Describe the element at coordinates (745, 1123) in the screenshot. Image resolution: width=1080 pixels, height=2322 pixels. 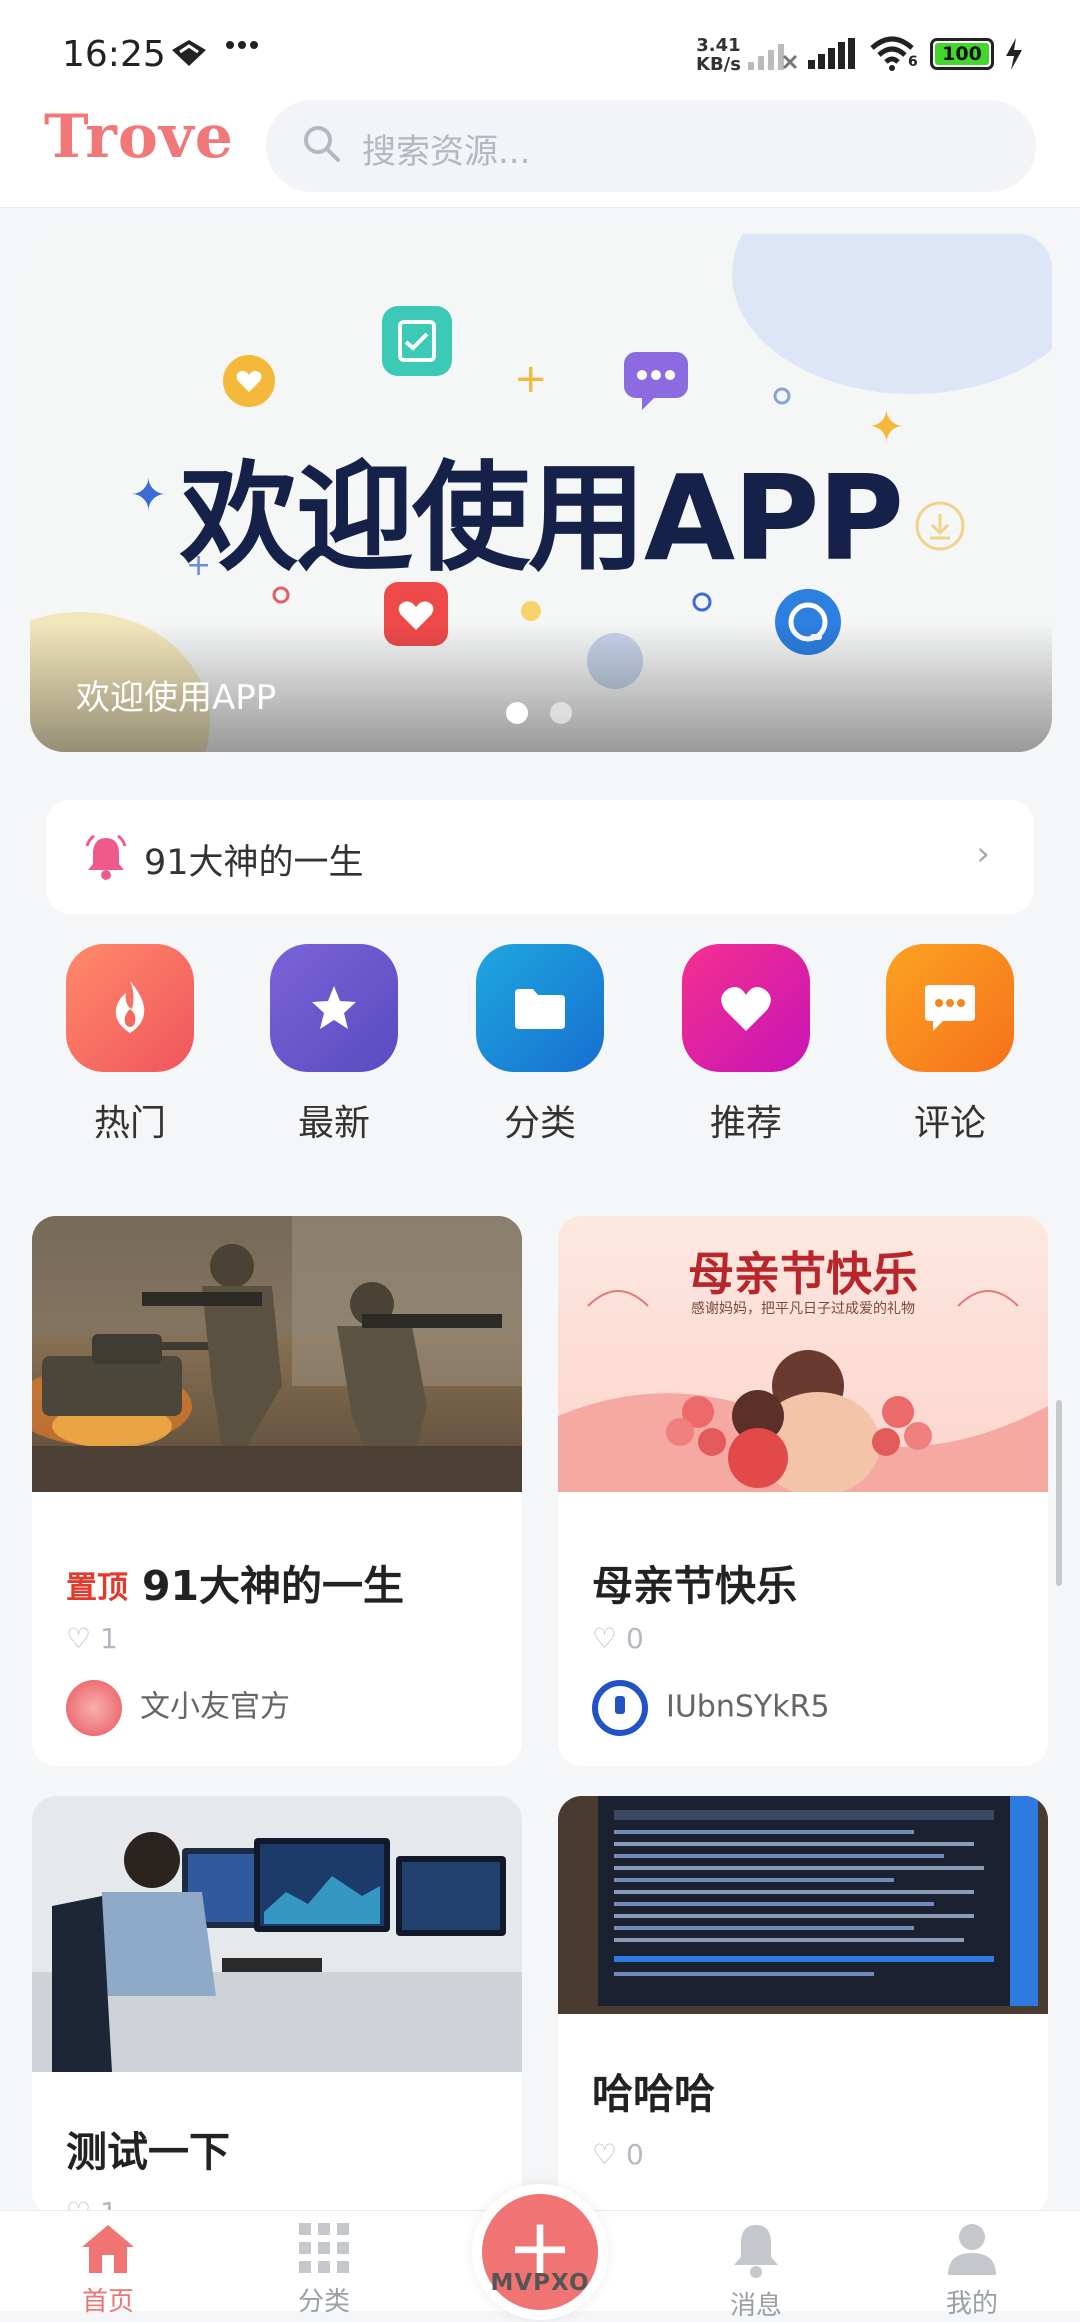
I see `category-label: 推荐` at that location.